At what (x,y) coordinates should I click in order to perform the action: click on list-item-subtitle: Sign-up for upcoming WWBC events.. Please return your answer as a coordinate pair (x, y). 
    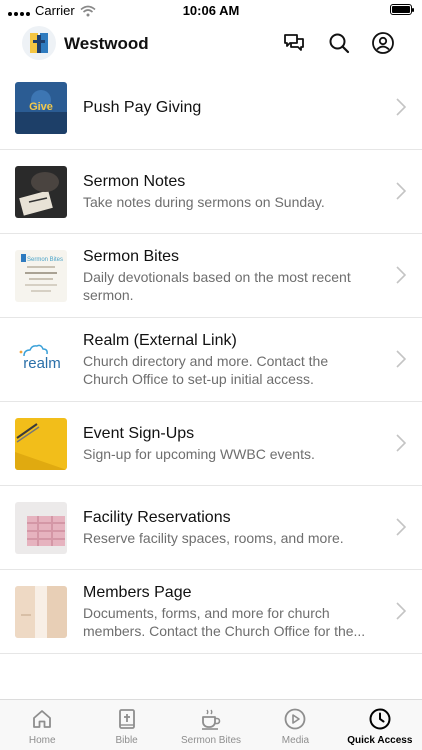
    Looking at the image, I should click on (199, 454).